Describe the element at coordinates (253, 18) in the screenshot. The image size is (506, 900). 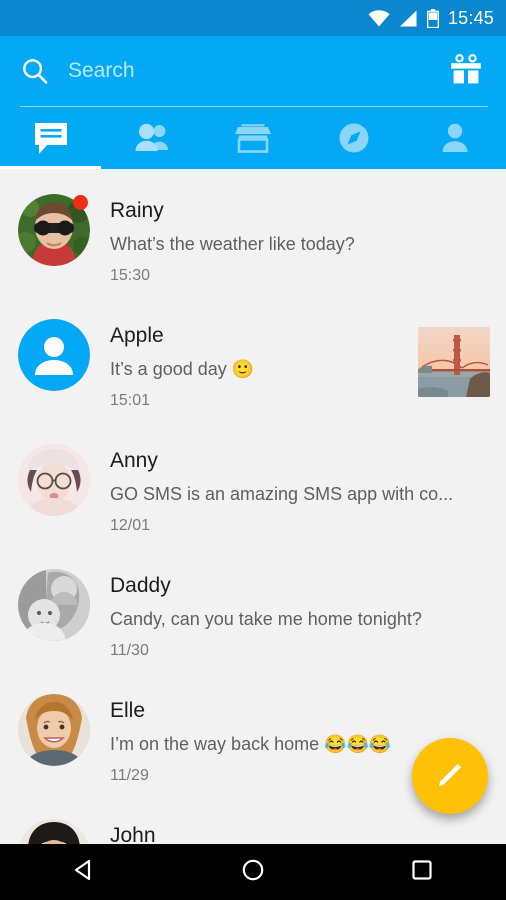
I see `status-bar: 15:45` at that location.